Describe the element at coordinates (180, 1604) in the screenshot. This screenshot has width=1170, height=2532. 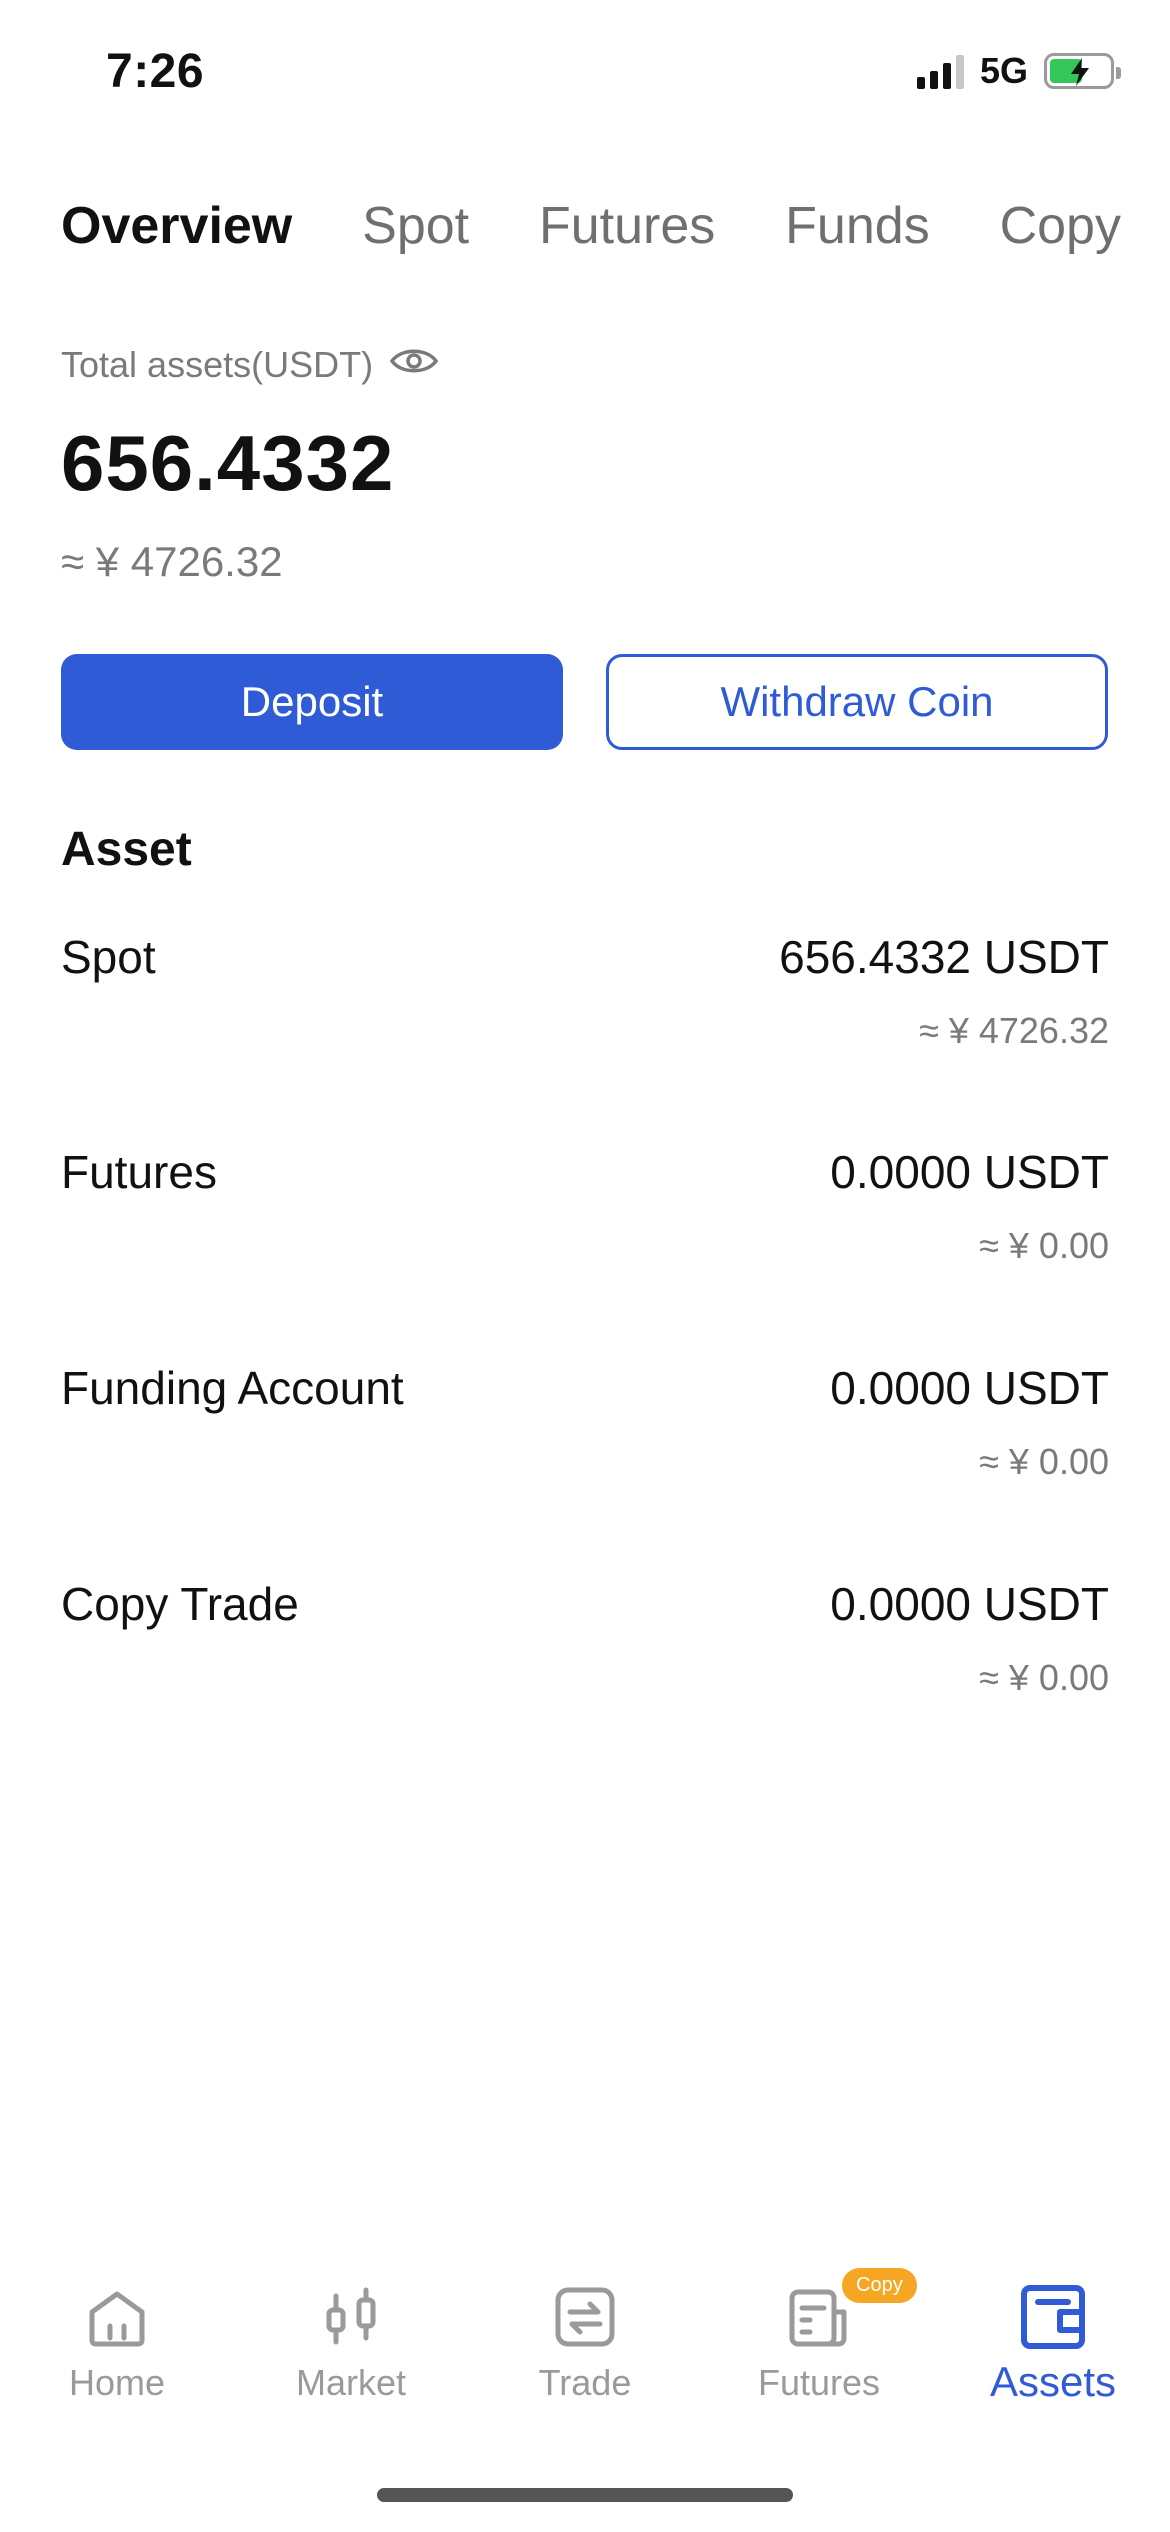
I see `asset-name: Copy Trade` at that location.